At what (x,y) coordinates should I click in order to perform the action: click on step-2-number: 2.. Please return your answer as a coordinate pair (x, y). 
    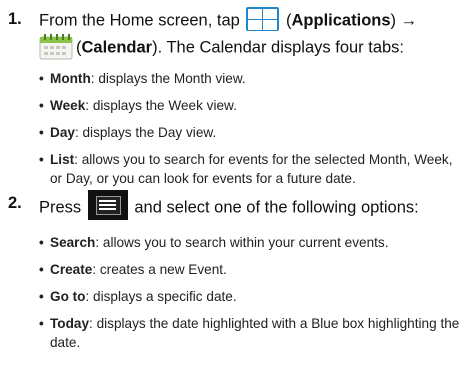
    Looking at the image, I should click on (15, 203).